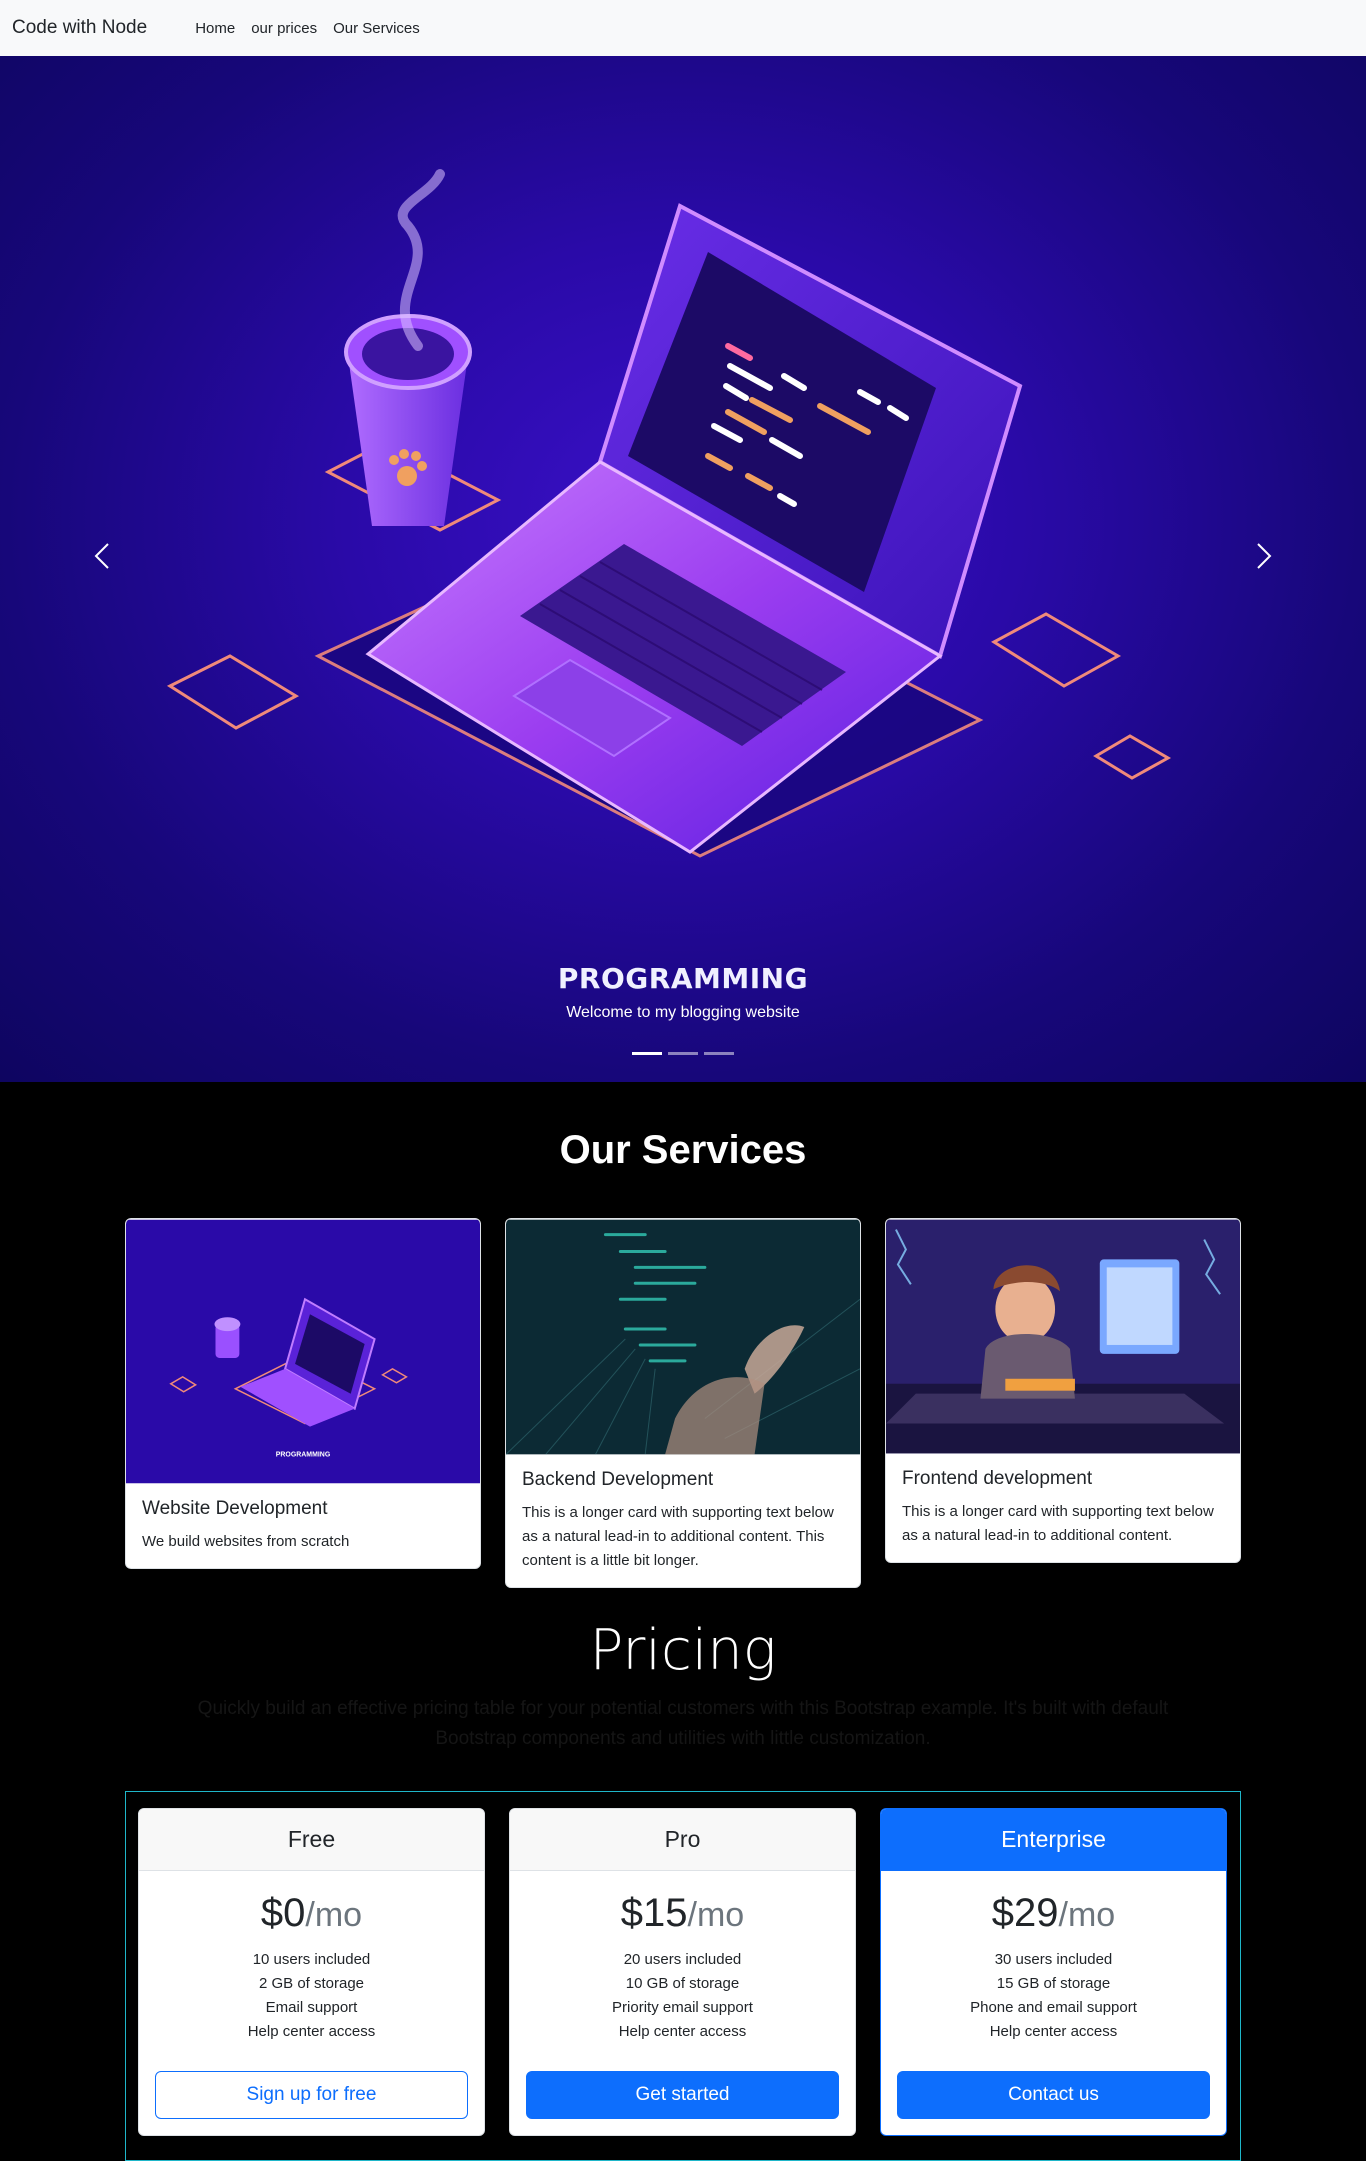 This screenshot has height=2161, width=1366. I want to click on plan-price: $15/mo, so click(682, 1913).